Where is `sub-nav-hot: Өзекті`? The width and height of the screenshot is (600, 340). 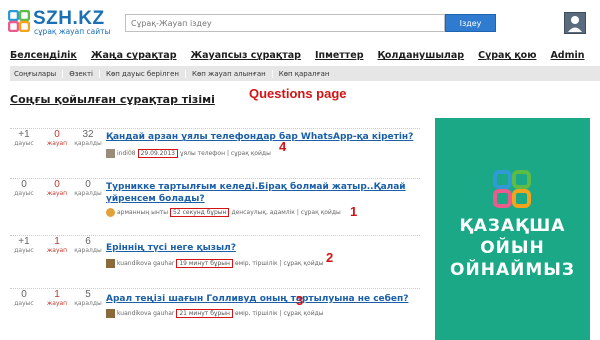 sub-nav-hot: Өзекті is located at coordinates (84, 73).